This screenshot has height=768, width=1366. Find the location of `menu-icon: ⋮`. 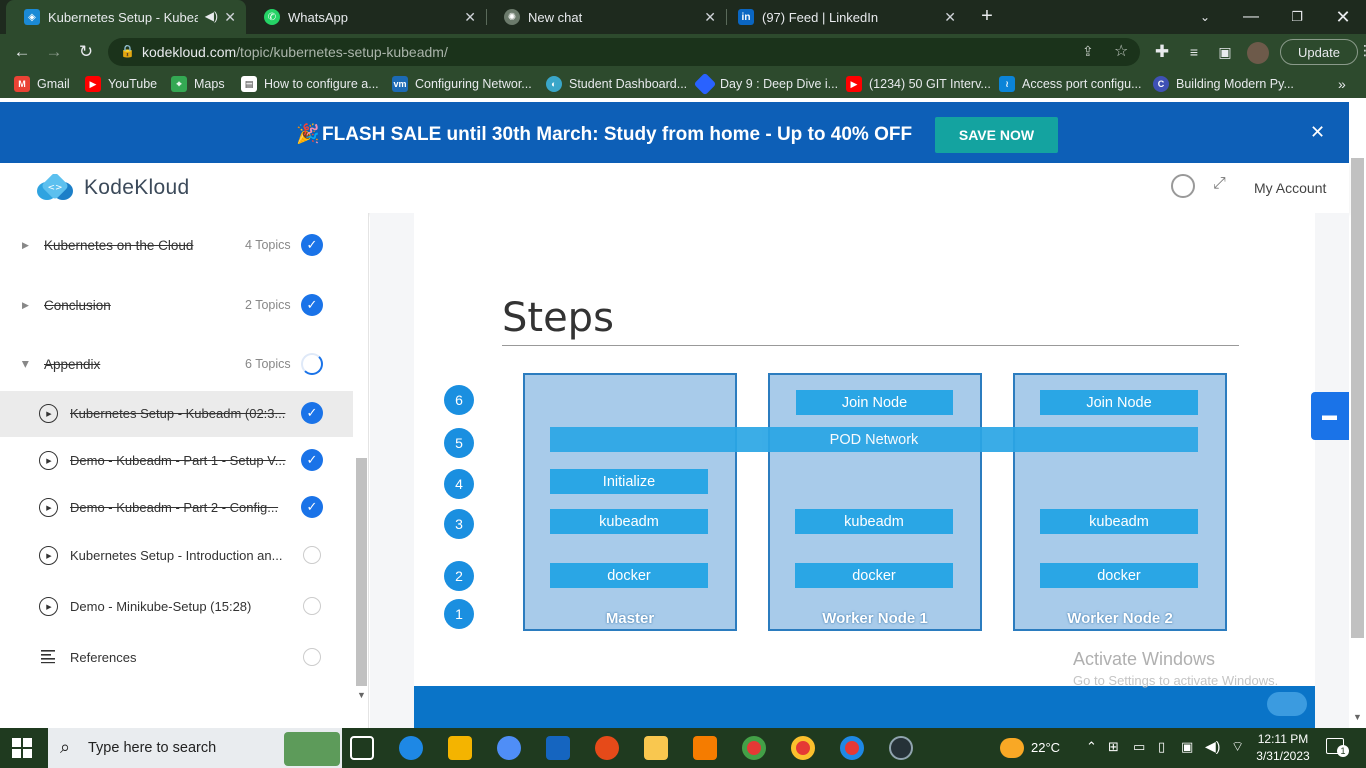

menu-icon: ⋮ is located at coordinates (1362, 50).